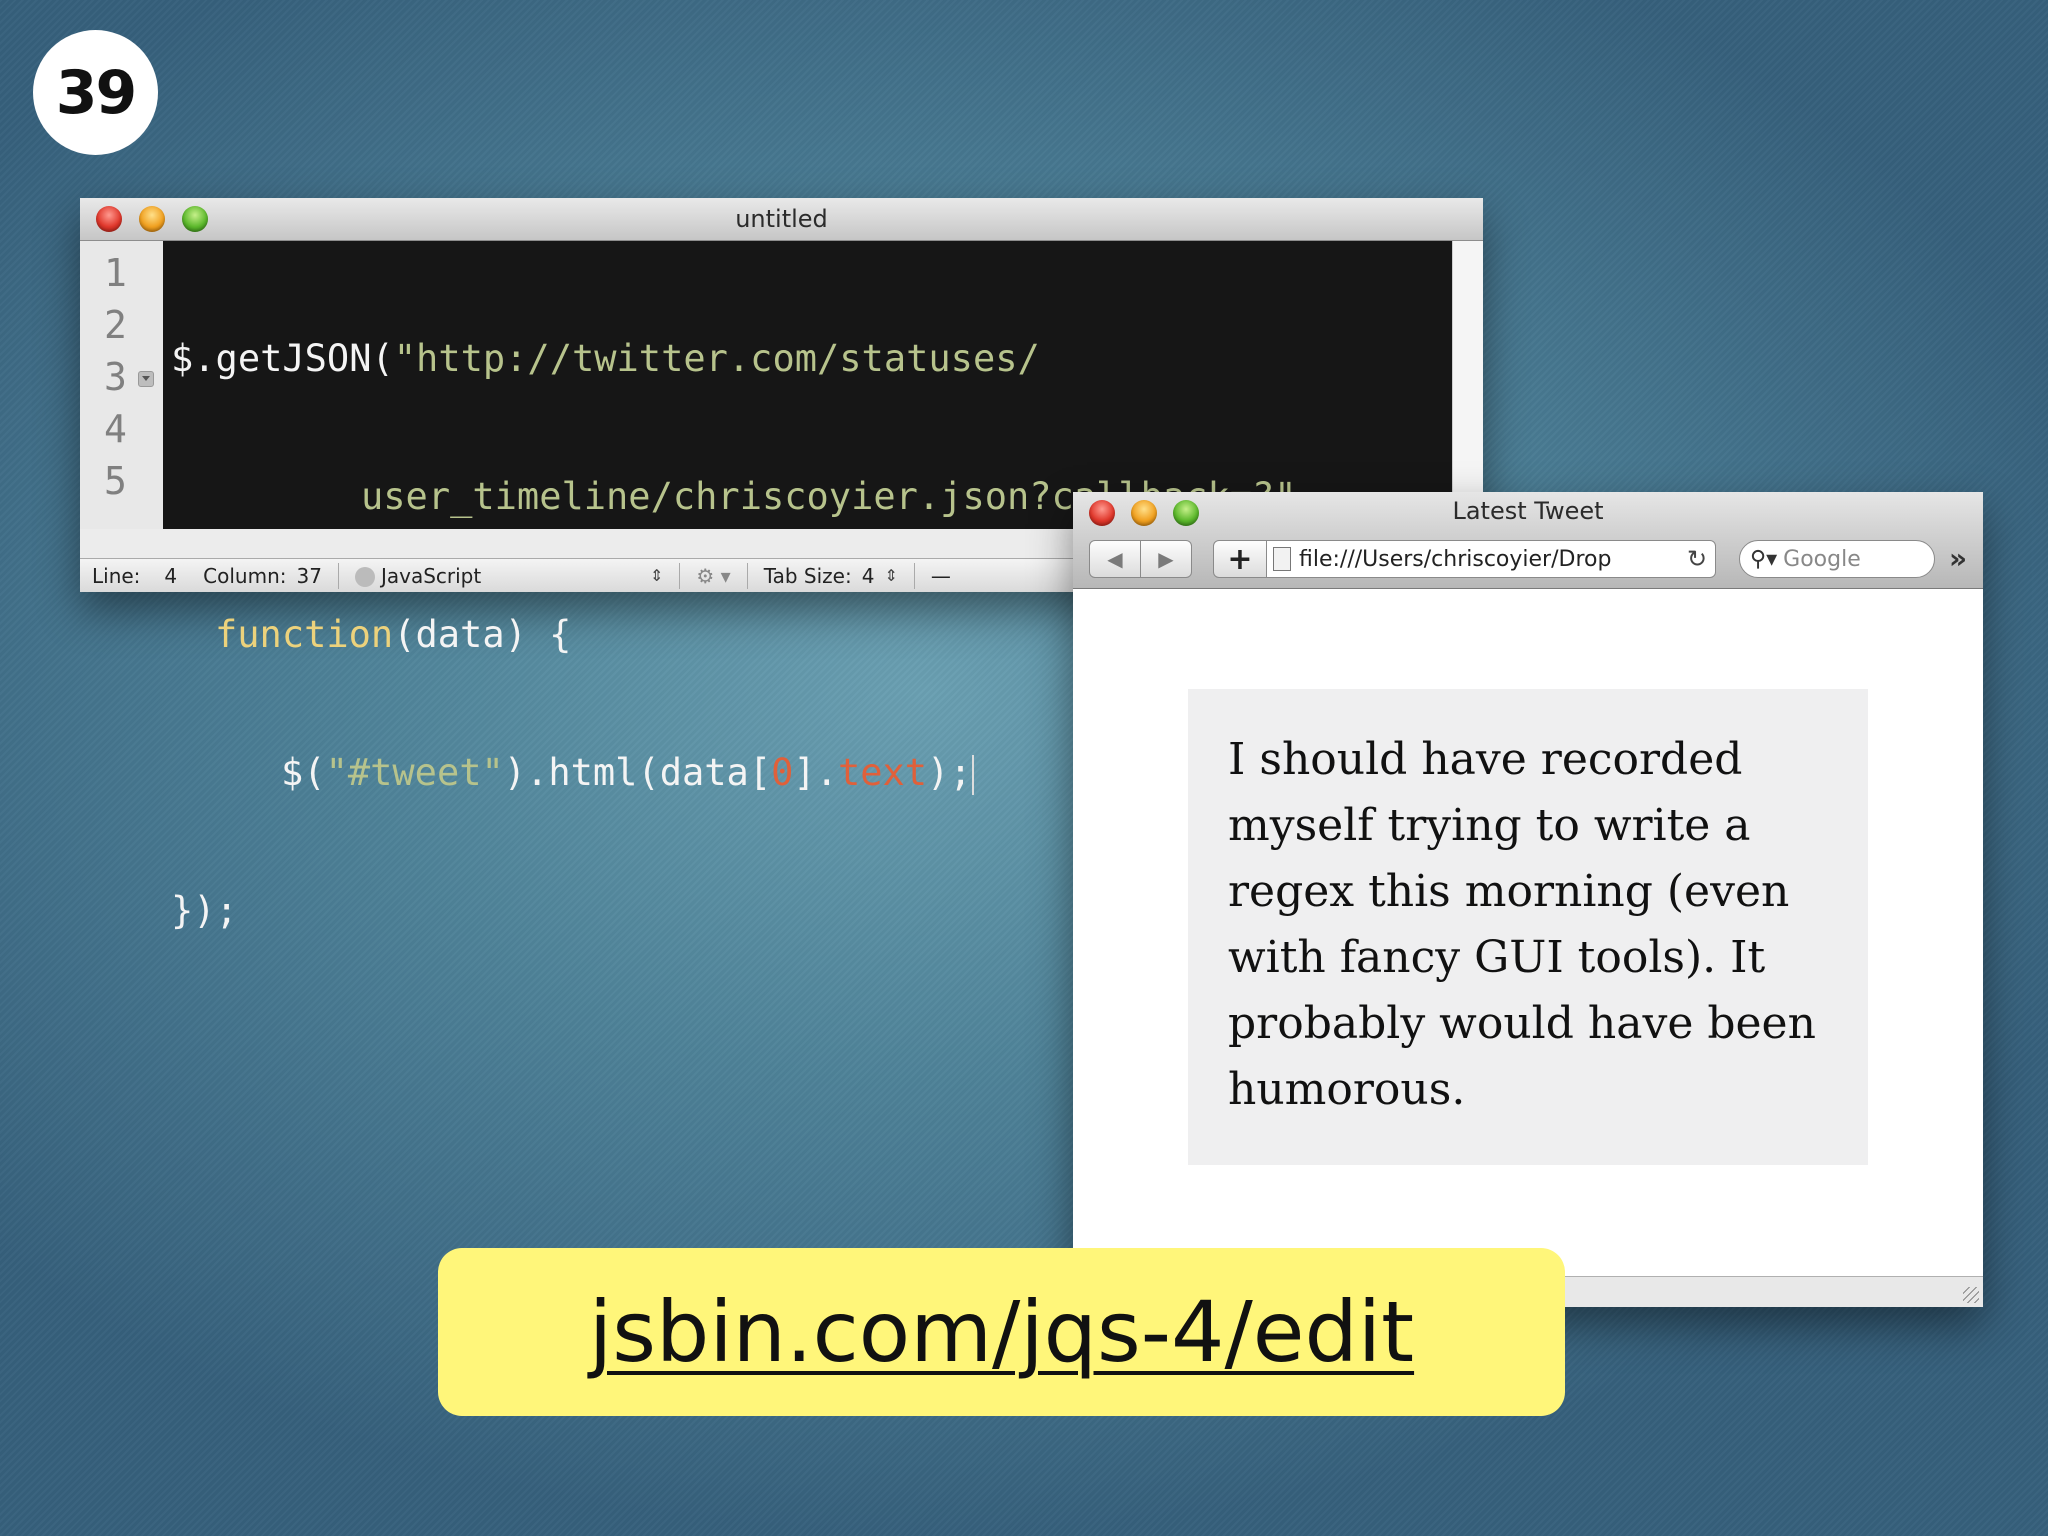 The width and height of the screenshot is (2048, 1536). I want to click on text-cursor, so click(972, 774).